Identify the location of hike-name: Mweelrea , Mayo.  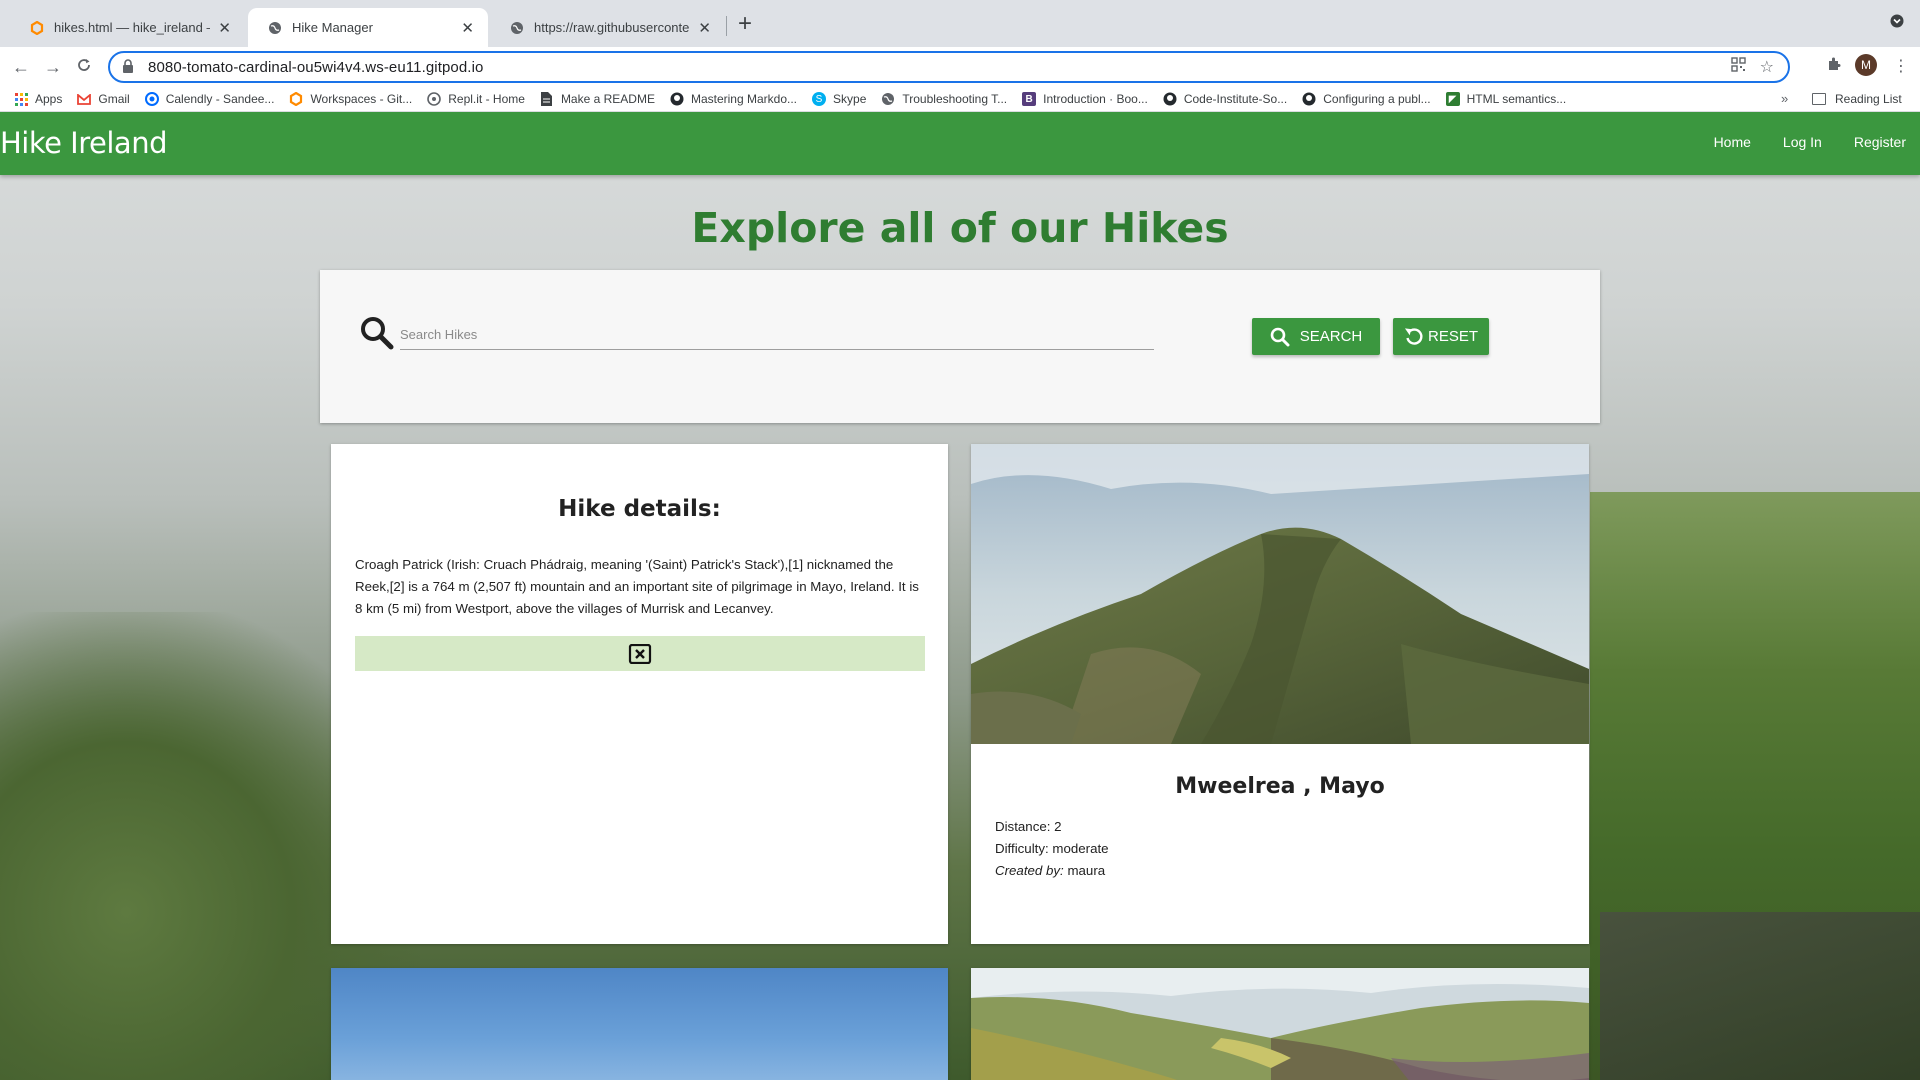
(1280, 786).